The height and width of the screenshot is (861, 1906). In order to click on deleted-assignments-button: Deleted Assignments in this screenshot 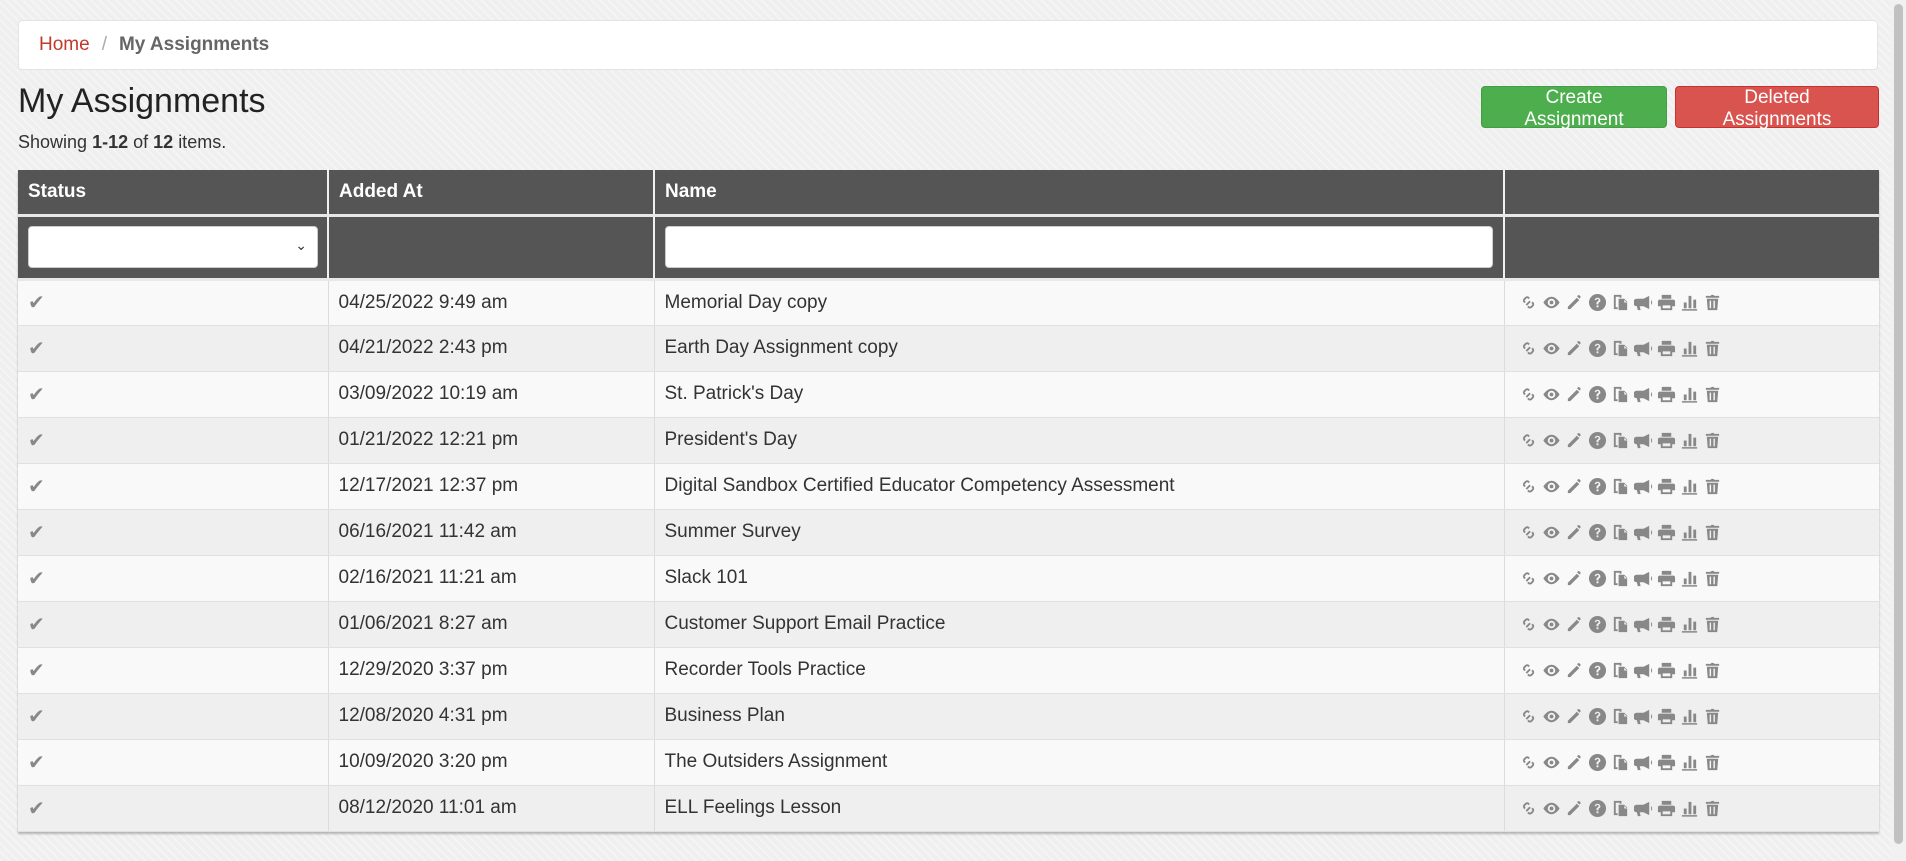, I will do `click(1777, 108)`.